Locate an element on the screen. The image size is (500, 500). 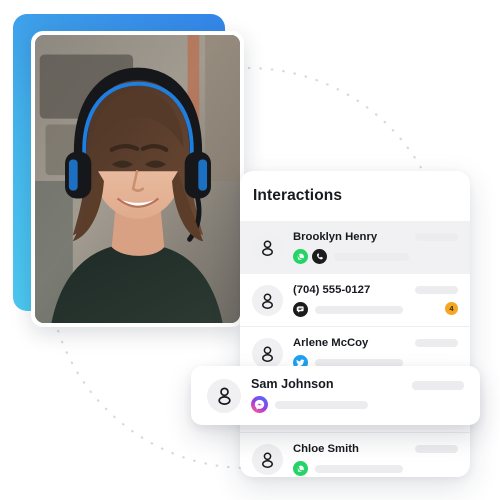
list-item: (704) 555-0127 4 is located at coordinates (355, 300).